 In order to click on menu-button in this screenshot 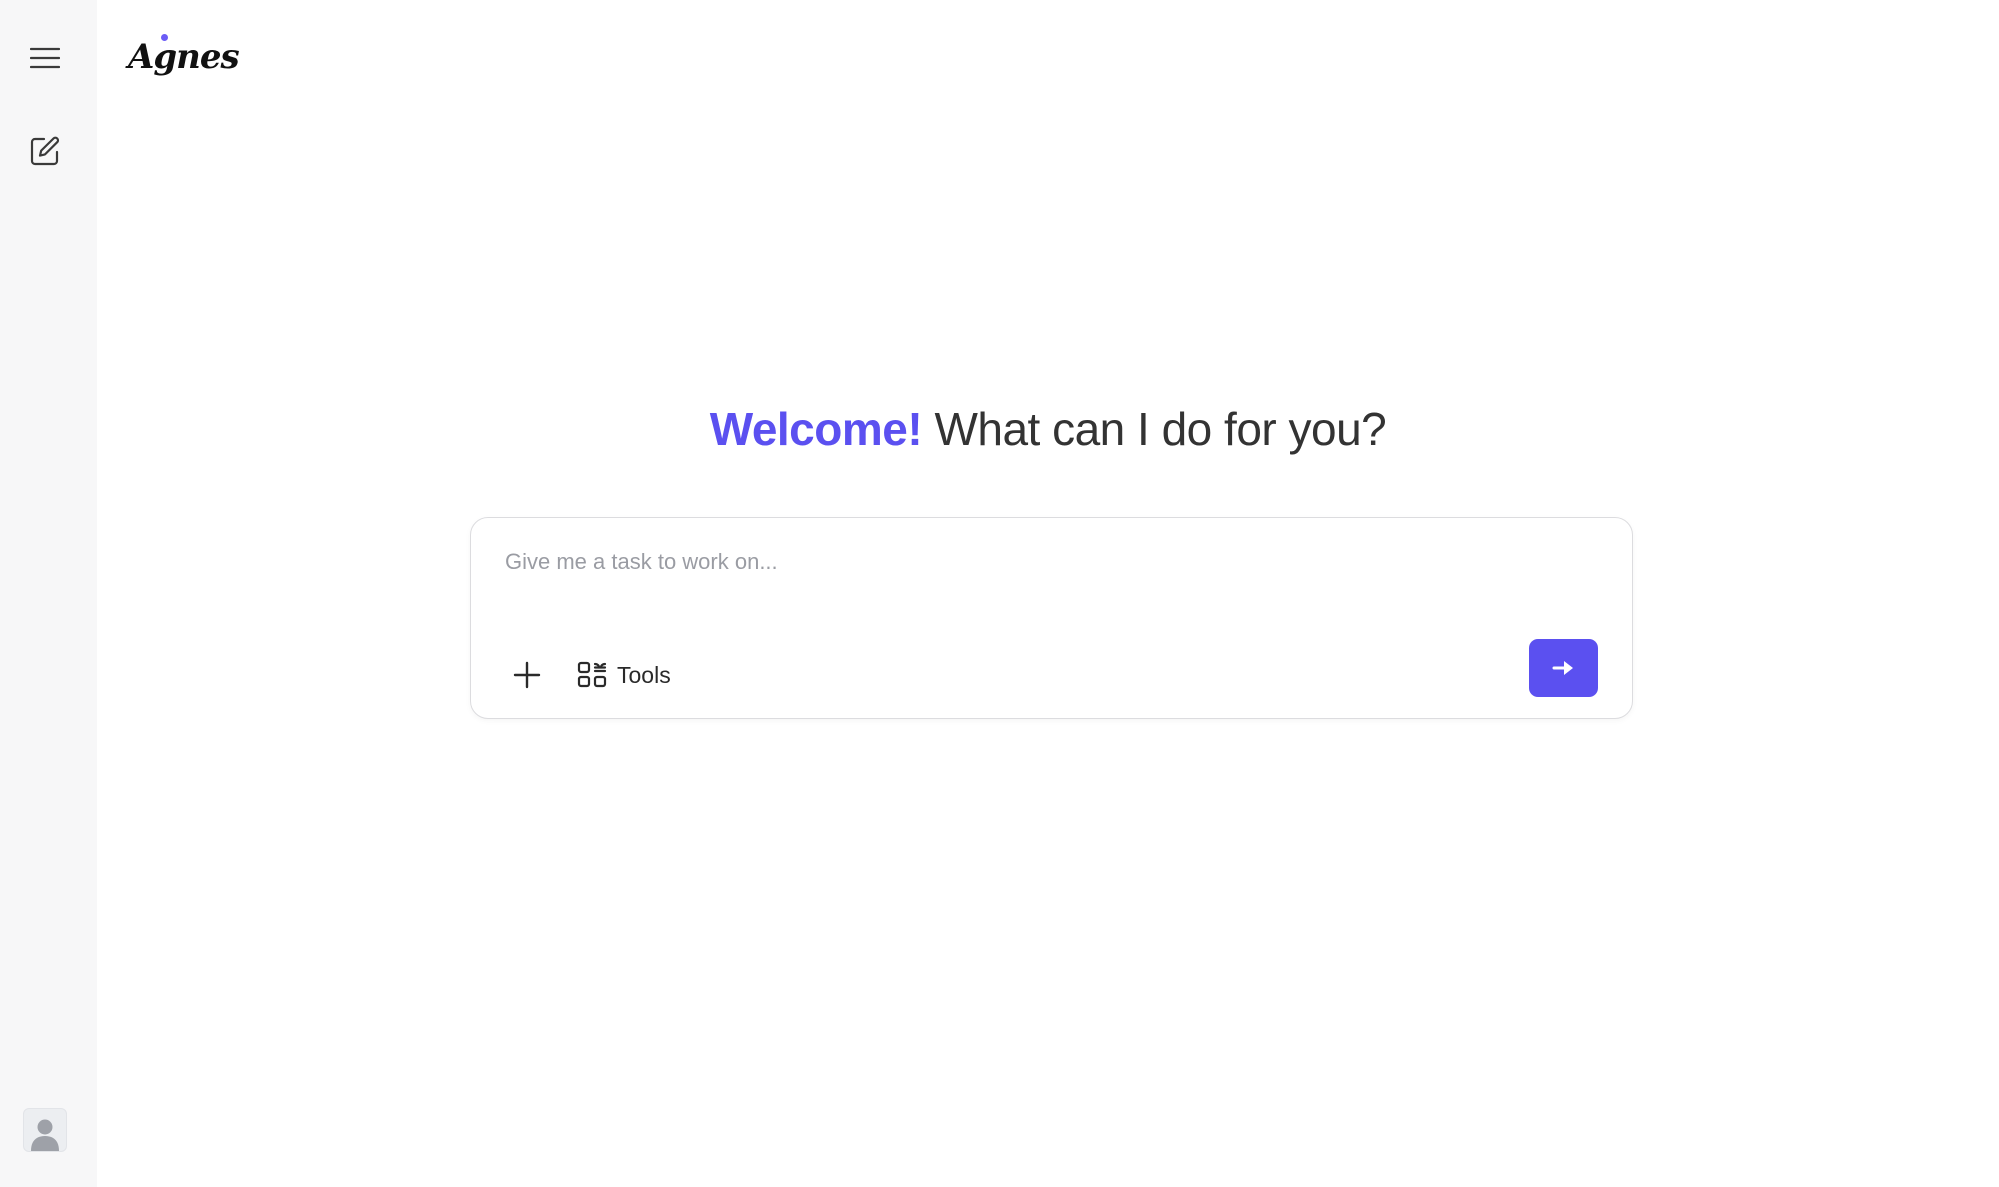, I will do `click(45, 58)`.